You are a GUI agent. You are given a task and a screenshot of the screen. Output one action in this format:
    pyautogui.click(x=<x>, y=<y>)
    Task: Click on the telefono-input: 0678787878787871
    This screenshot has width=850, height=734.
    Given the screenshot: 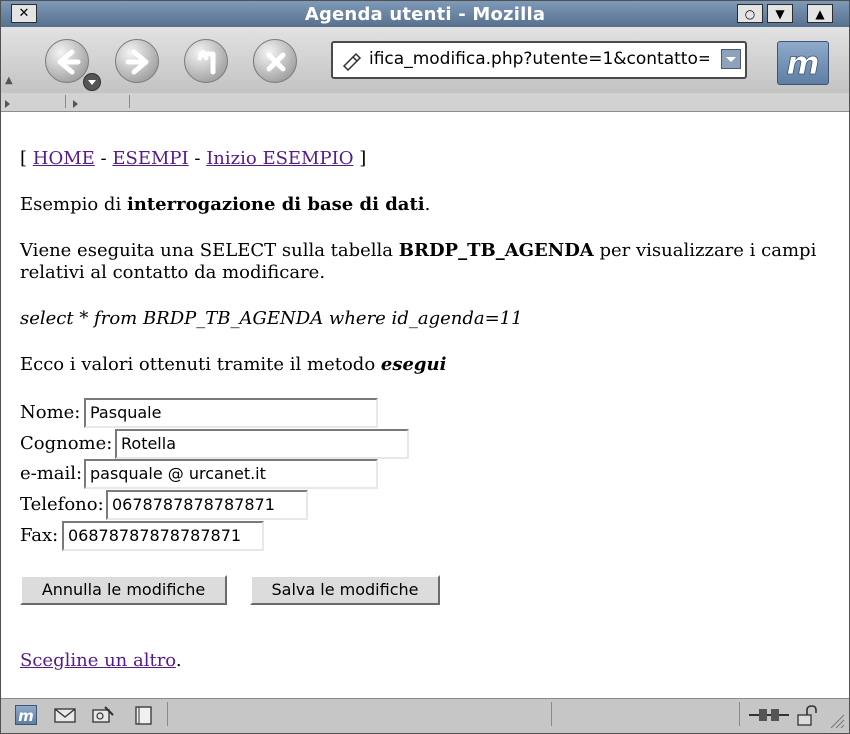 What is the action you would take?
    pyautogui.click(x=207, y=505)
    